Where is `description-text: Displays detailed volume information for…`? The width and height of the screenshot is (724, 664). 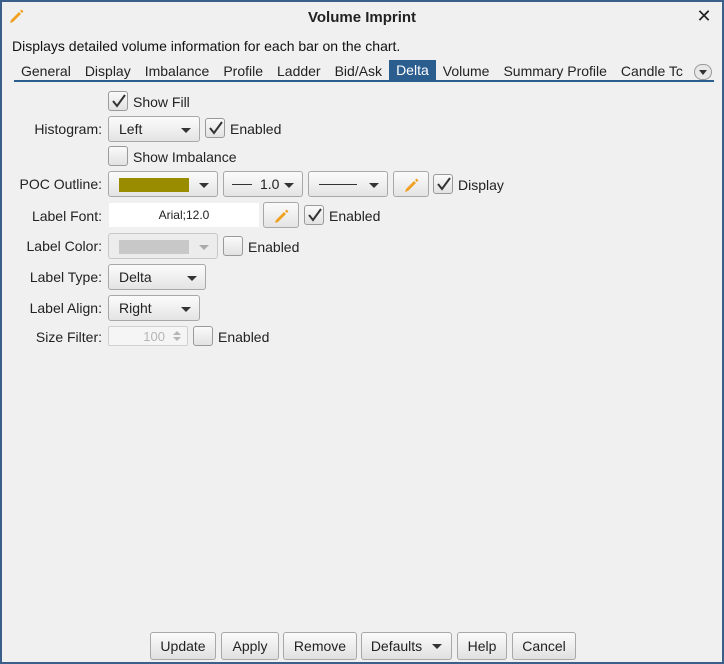
description-text: Displays detailed volume information for… is located at coordinates (206, 46).